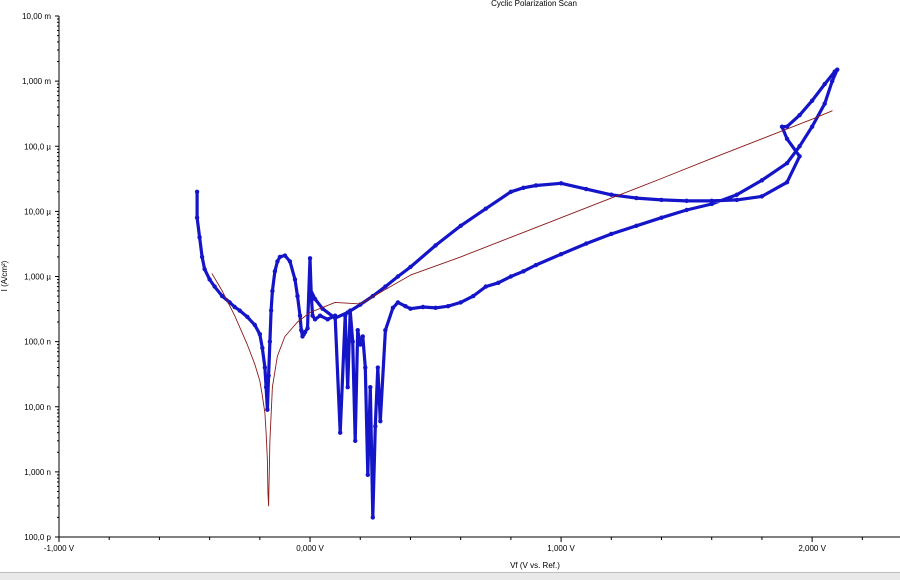 This screenshot has width=900, height=580. Describe the element at coordinates (812, 548) in the screenshot. I see `x-tick-label: 2,000 V` at that location.